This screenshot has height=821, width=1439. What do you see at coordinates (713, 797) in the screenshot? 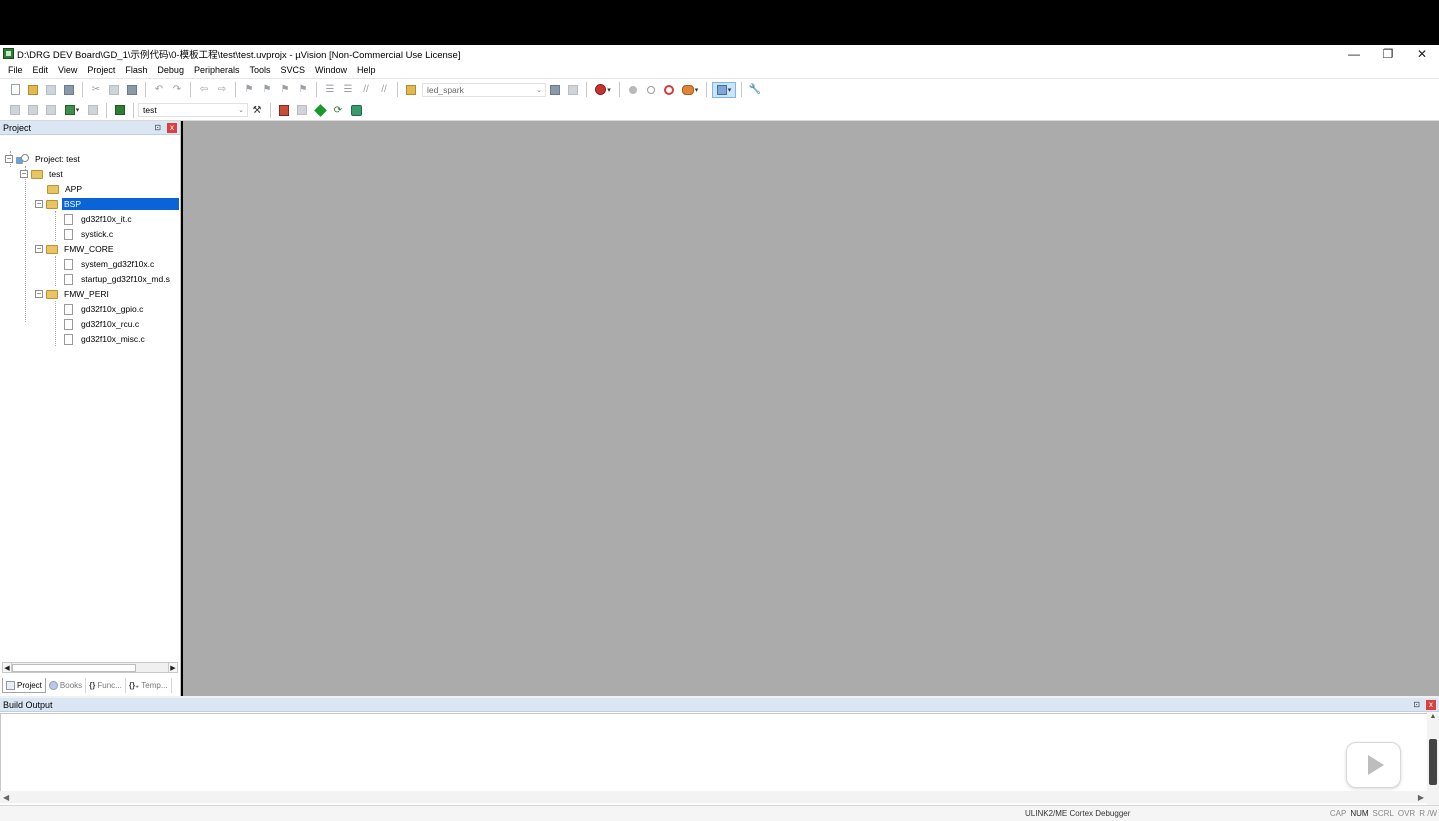
I see `build-output-horizontal-scrollbar: ◀ ▶` at bounding box center [713, 797].